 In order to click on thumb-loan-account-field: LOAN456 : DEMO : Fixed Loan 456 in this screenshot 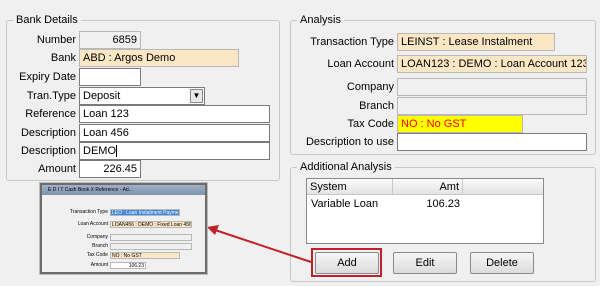, I will do `click(151, 224)`.